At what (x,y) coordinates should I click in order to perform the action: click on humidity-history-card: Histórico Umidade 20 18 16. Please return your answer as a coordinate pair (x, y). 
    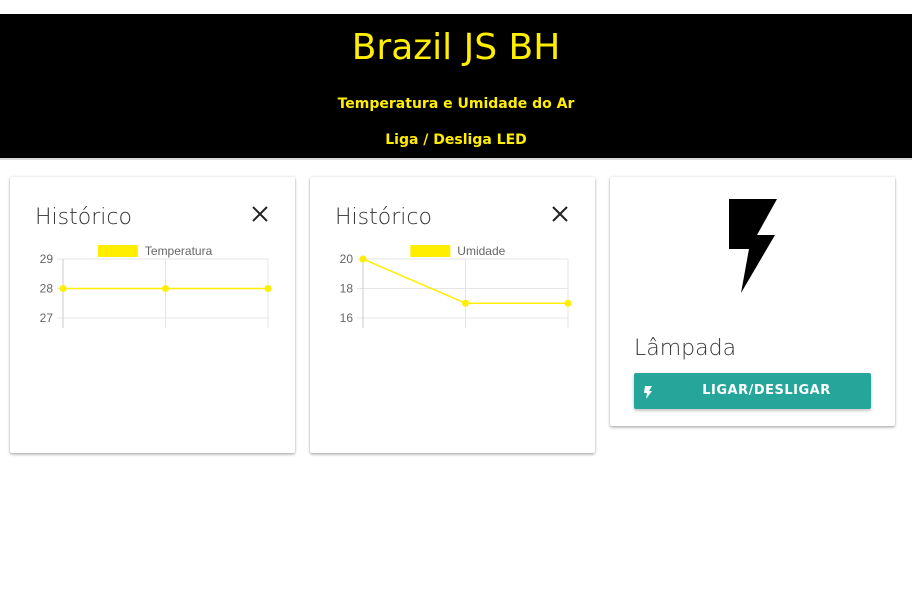
    Looking at the image, I should click on (452, 315).